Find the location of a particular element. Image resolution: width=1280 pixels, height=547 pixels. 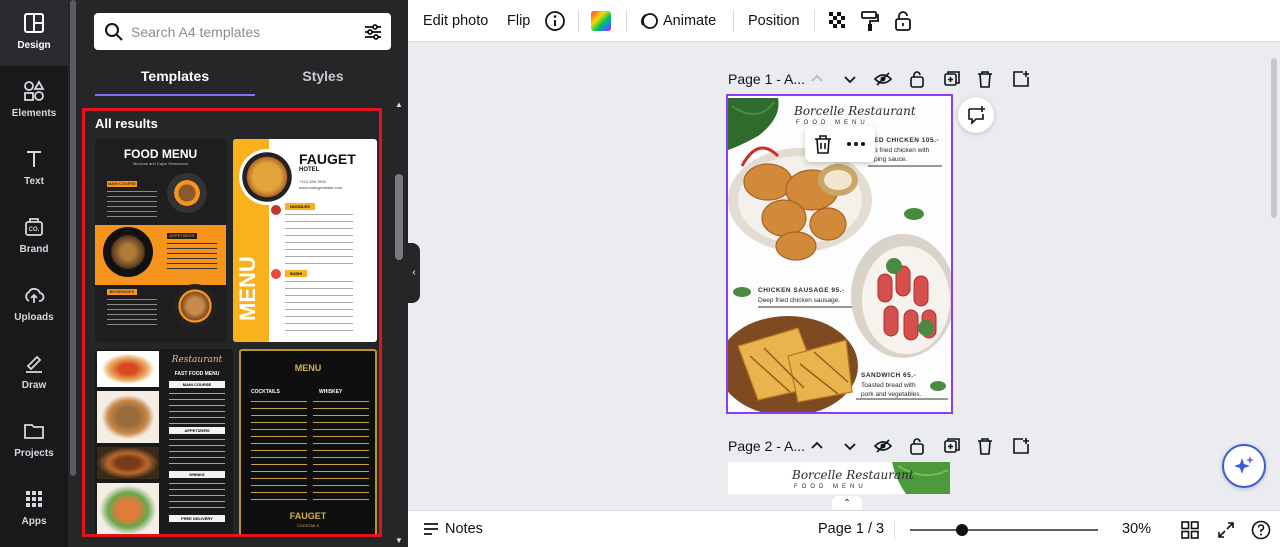

rail-scrollbar is located at coordinates (73, 238).